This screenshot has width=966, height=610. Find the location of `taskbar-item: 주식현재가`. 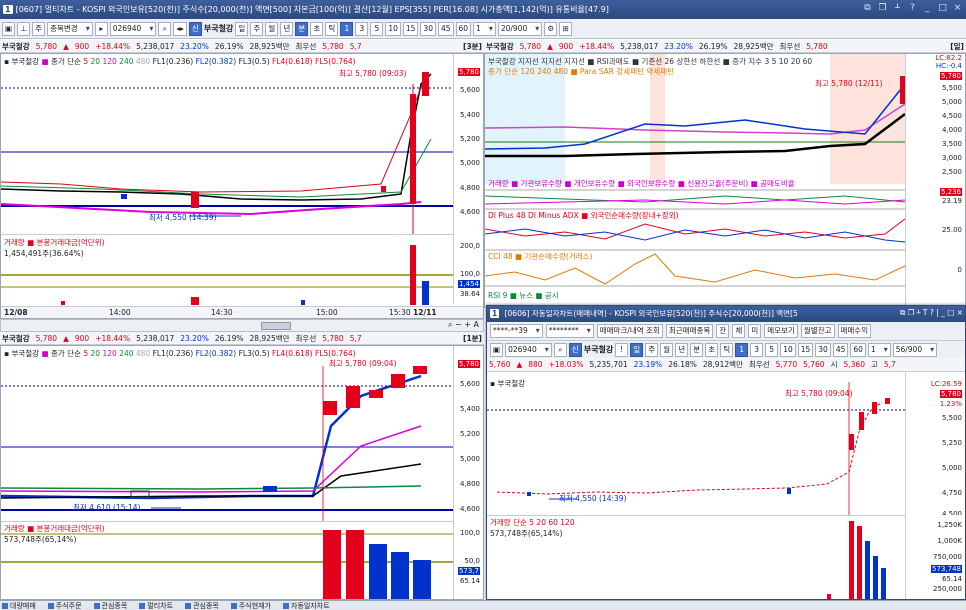

taskbar-item: 주식현재가 is located at coordinates (250, 605).